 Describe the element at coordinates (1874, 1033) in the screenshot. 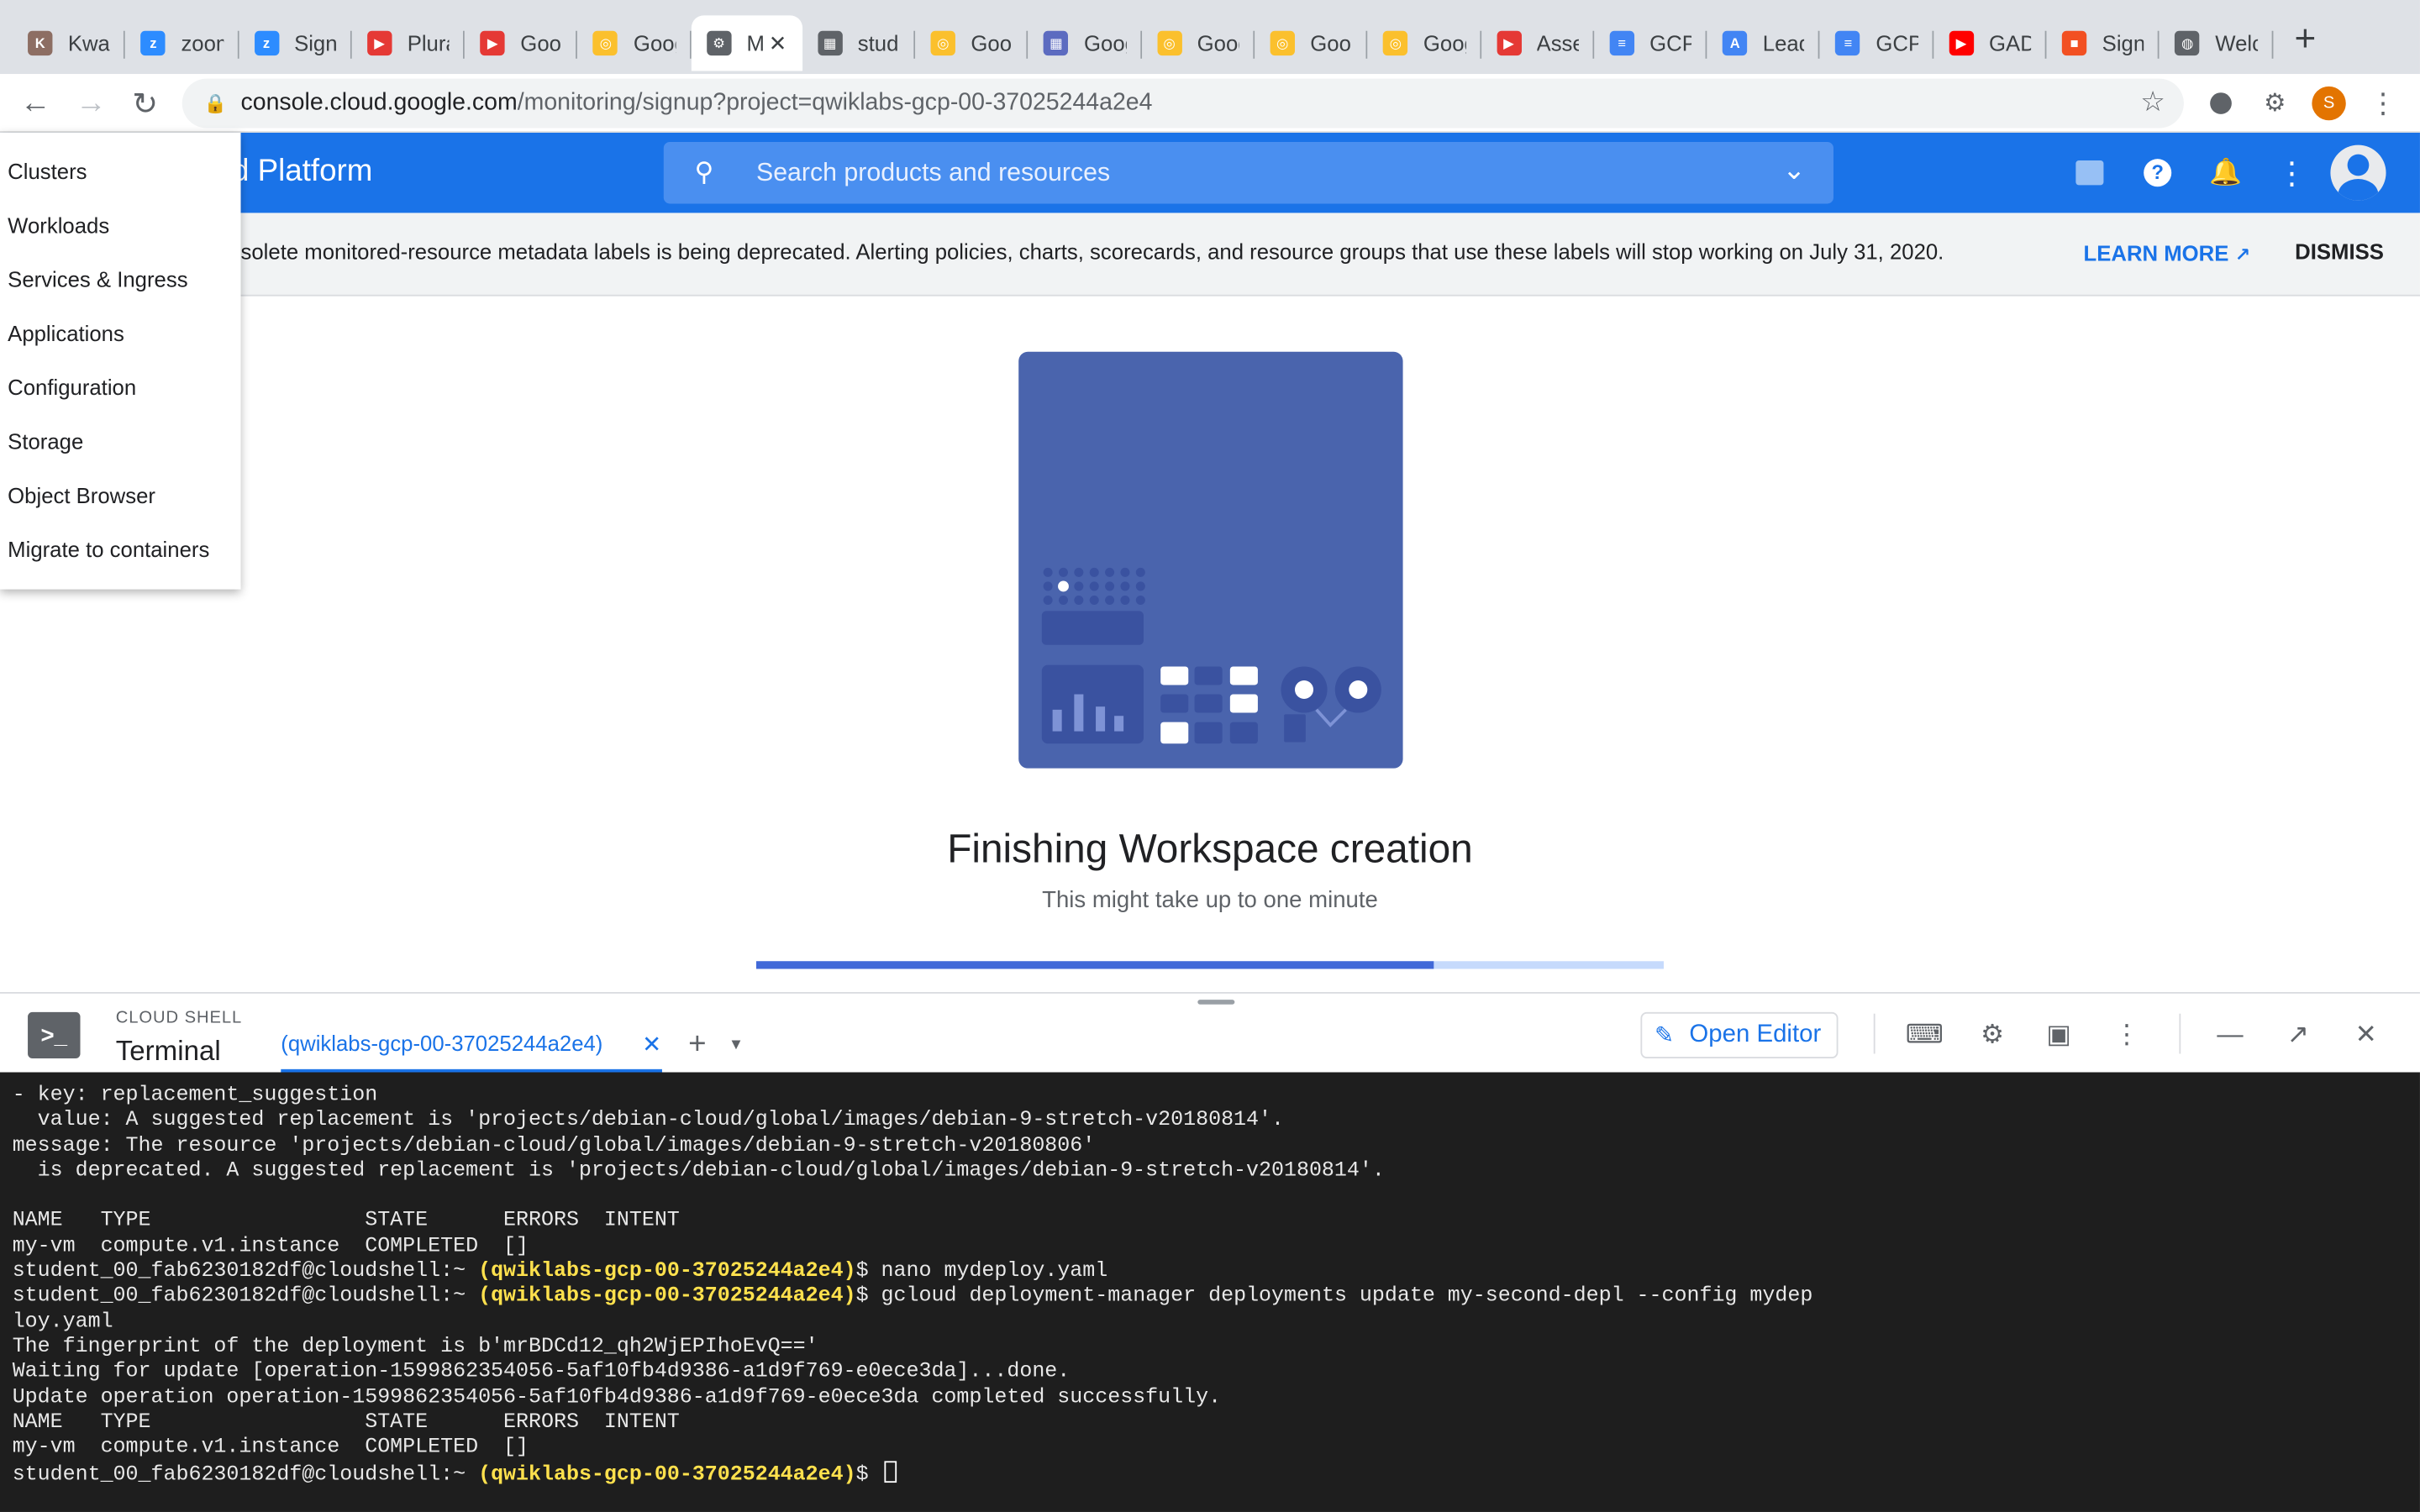

I see `divider` at that location.